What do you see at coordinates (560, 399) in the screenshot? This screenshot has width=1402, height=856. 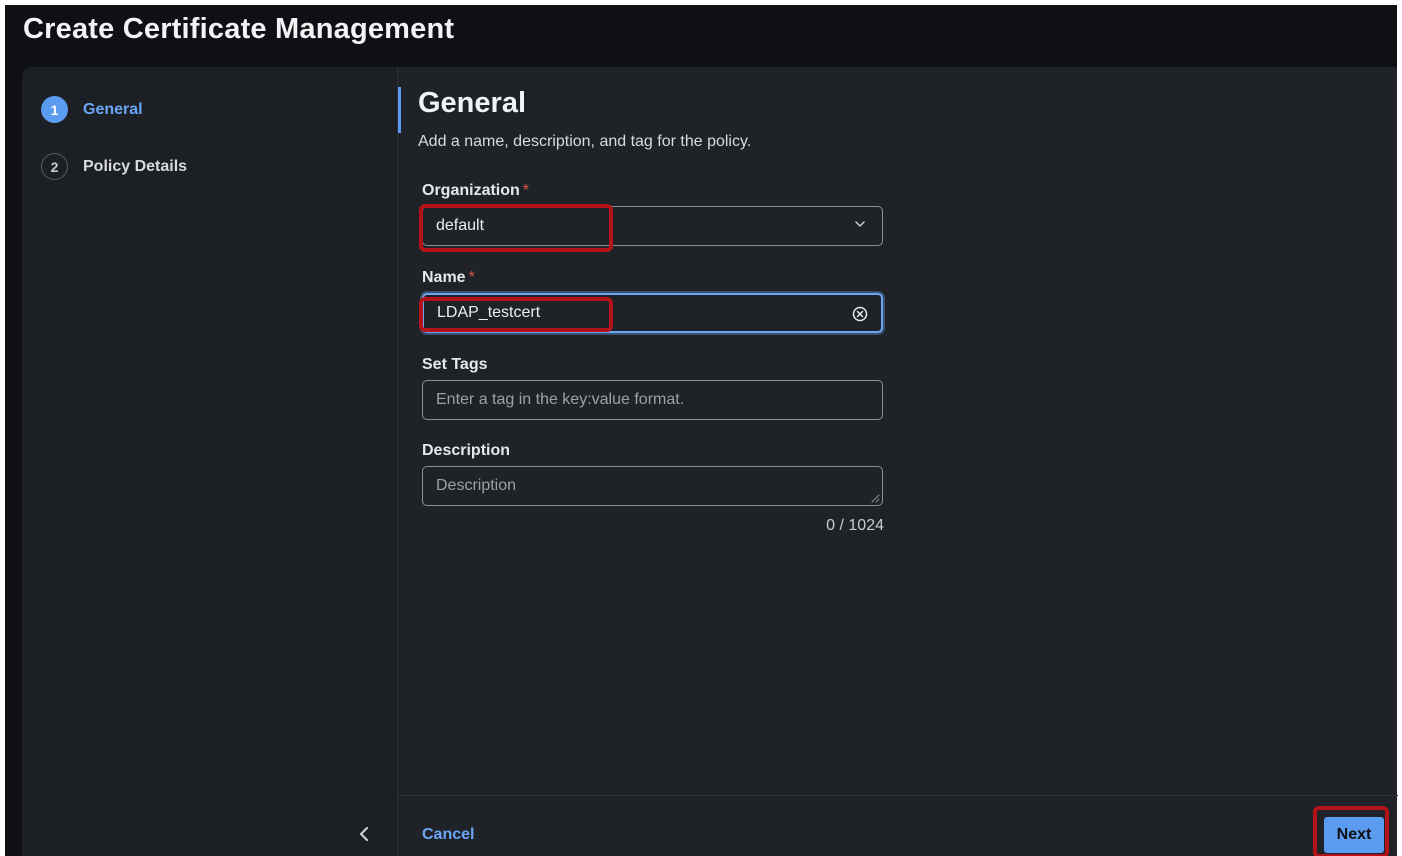 I see `tags-placeholder: Enter a tag in the key:value format.` at bounding box center [560, 399].